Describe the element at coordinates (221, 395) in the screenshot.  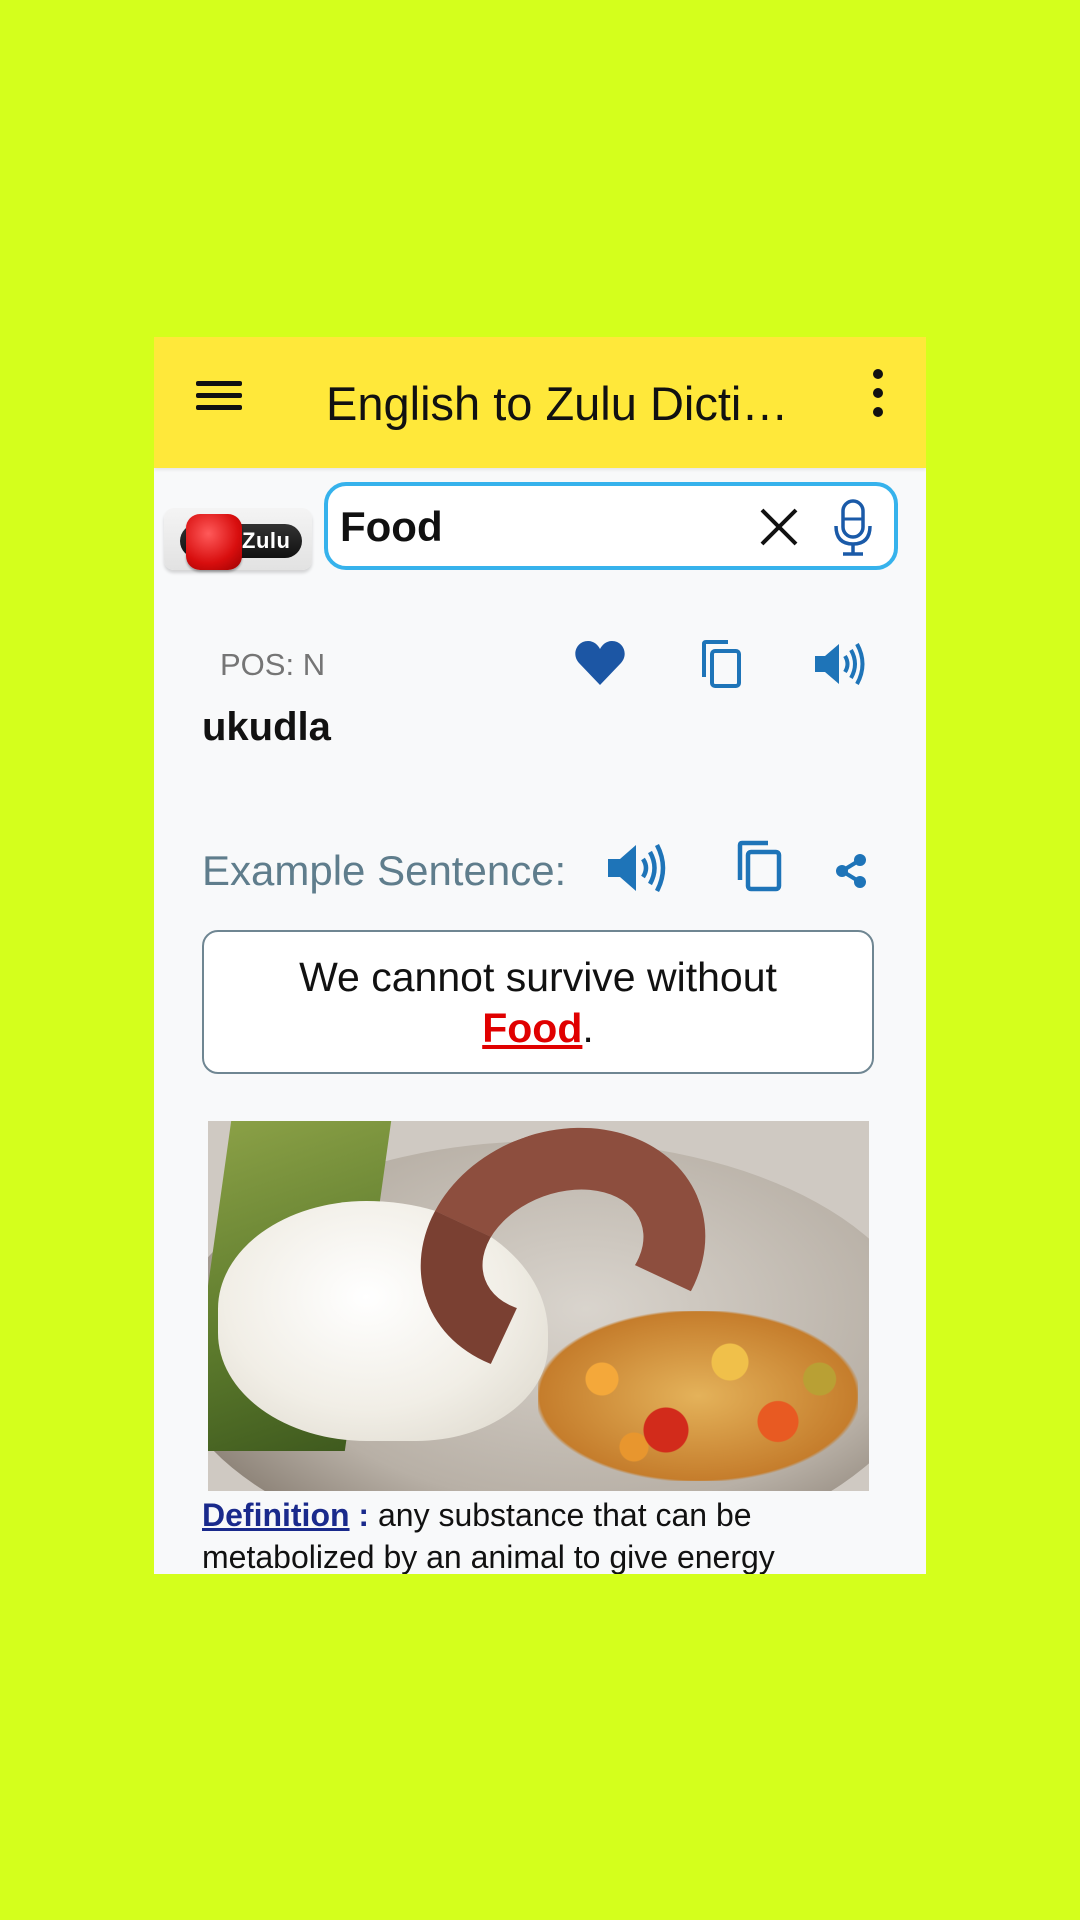
I see `hamburger-menu-icon` at that location.